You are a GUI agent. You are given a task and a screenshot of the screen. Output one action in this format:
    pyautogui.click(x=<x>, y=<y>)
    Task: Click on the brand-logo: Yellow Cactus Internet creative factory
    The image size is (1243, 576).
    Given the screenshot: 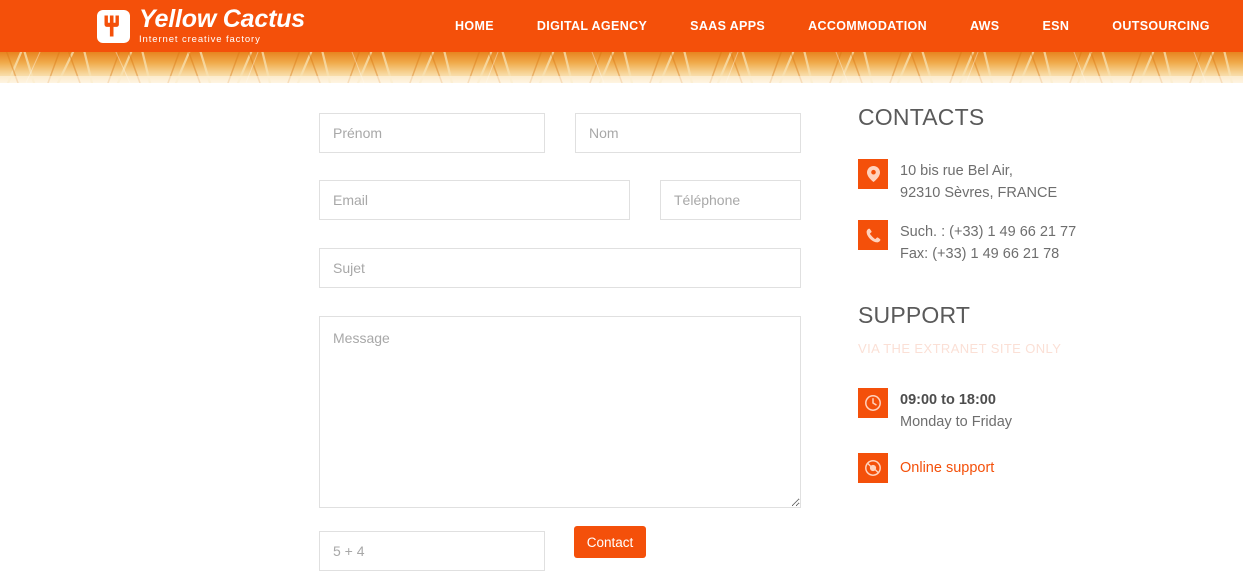 What is the action you would take?
    pyautogui.click(x=201, y=26)
    